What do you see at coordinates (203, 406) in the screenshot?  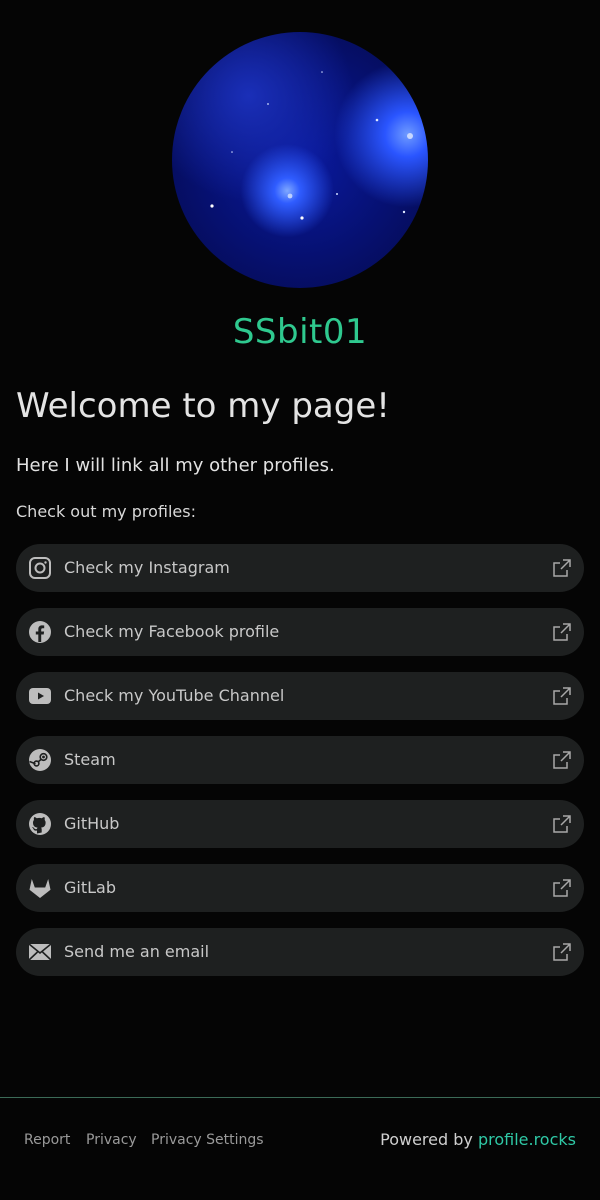 I see `welcome-heading: Welcome to my page!` at bounding box center [203, 406].